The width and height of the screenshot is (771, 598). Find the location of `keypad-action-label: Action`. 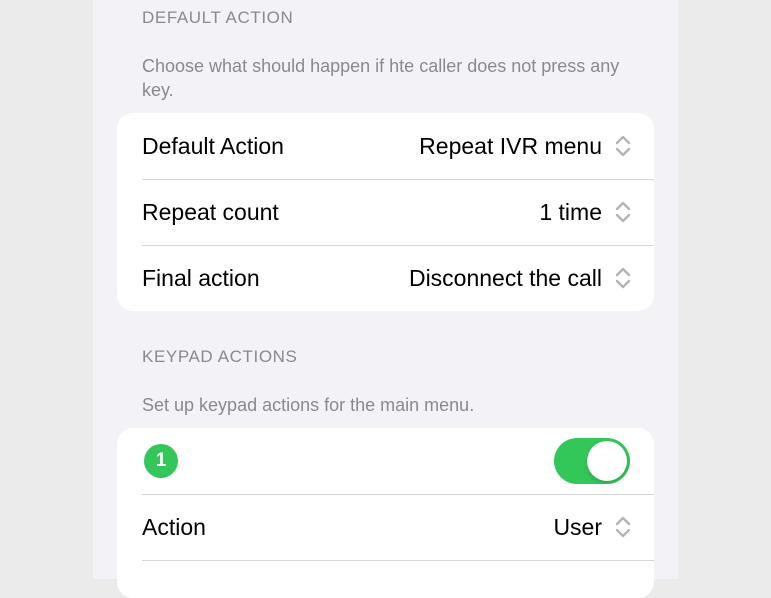

keypad-action-label: Action is located at coordinates (174, 526).